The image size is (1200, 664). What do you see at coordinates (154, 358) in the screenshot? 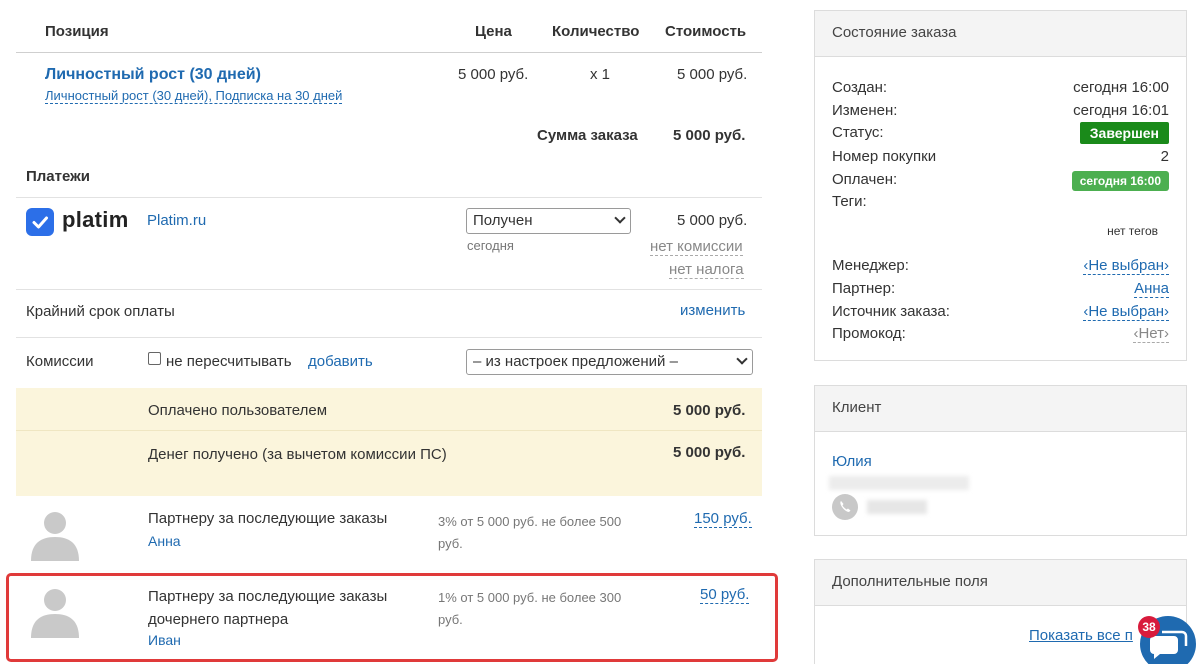
I see `no-recalc-checkbox` at bounding box center [154, 358].